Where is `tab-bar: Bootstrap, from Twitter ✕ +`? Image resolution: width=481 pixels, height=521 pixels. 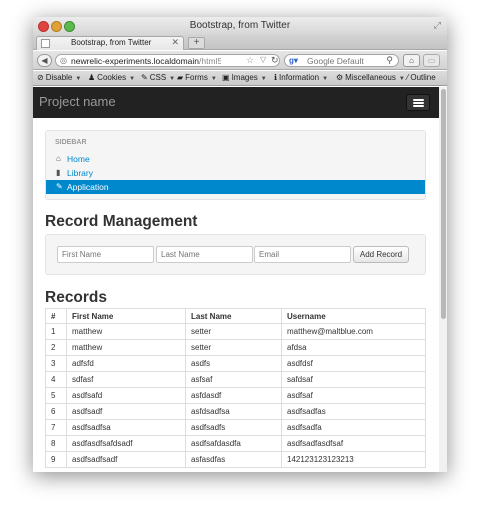
tab-bar: Bootstrap, from Twitter ✕ + is located at coordinates (240, 42).